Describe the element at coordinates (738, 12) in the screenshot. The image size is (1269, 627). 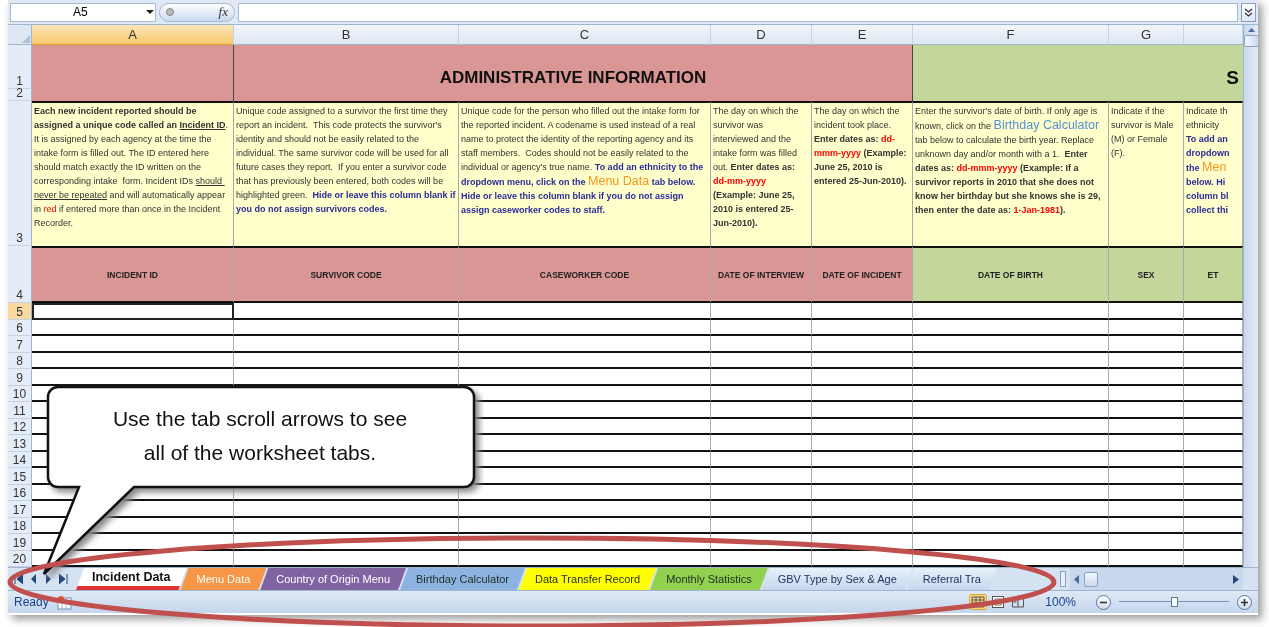
I see `formula-field` at that location.